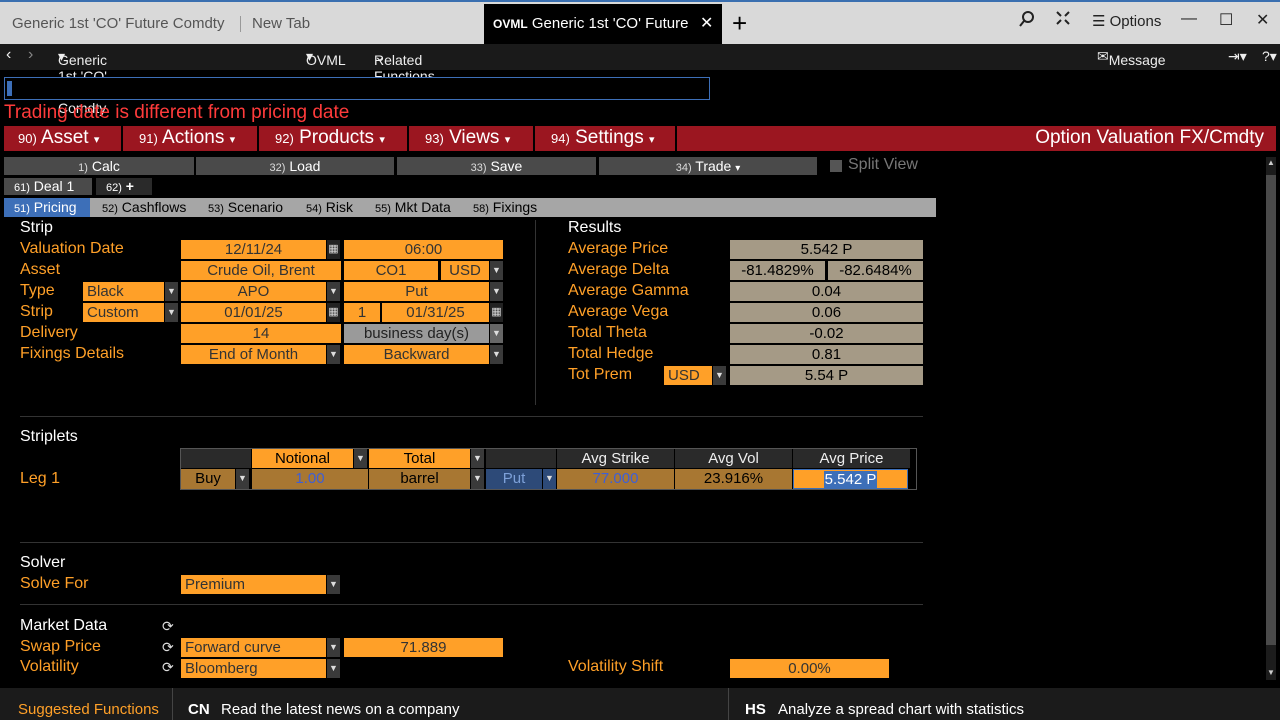 Image resolution: width=1280 pixels, height=720 pixels. I want to click on unit-select: barrel, so click(419, 479).